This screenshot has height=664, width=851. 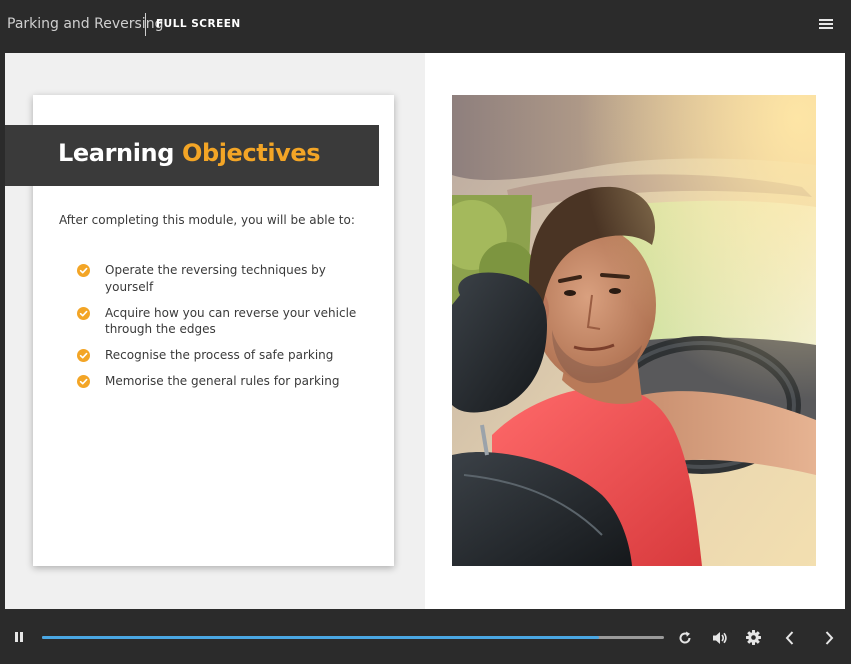 I want to click on settings-button, so click(x=753, y=637).